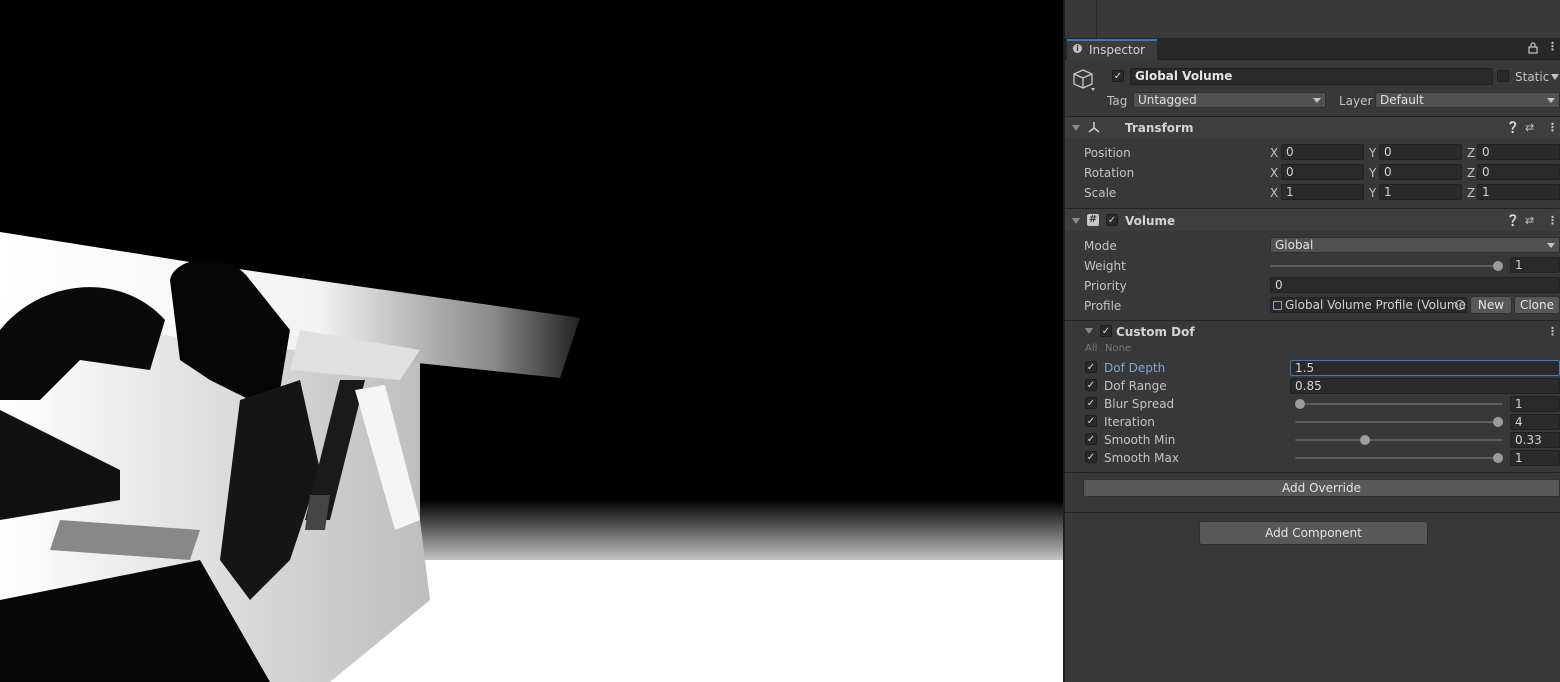  What do you see at coordinates (1425, 386) in the screenshot?
I see `param-value-field: 0.85` at bounding box center [1425, 386].